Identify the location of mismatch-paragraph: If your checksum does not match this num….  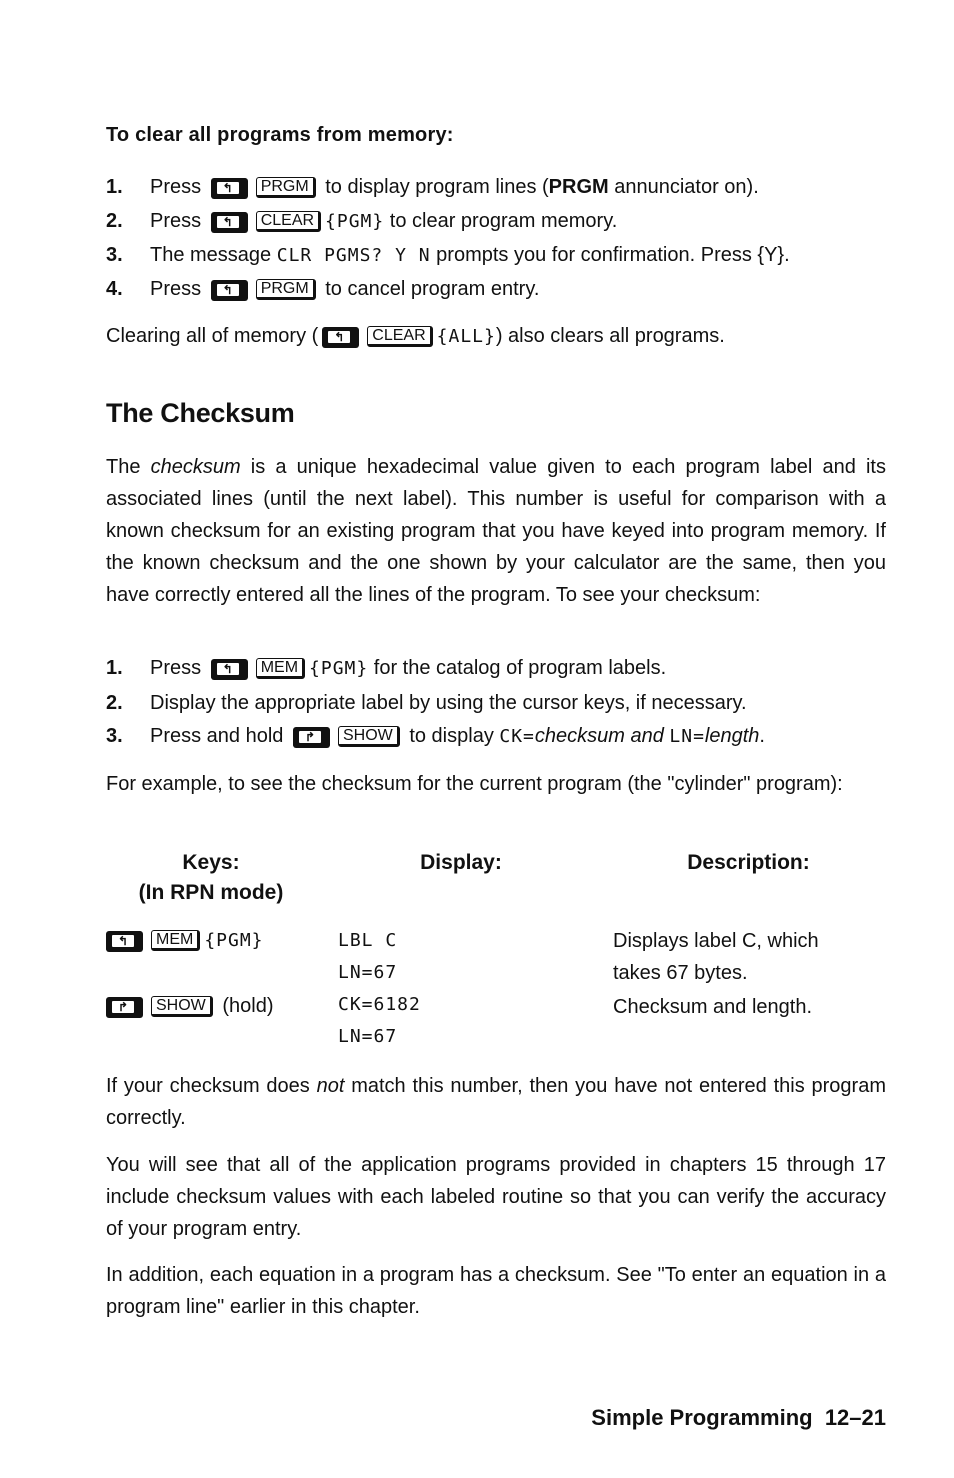
(496, 1102).